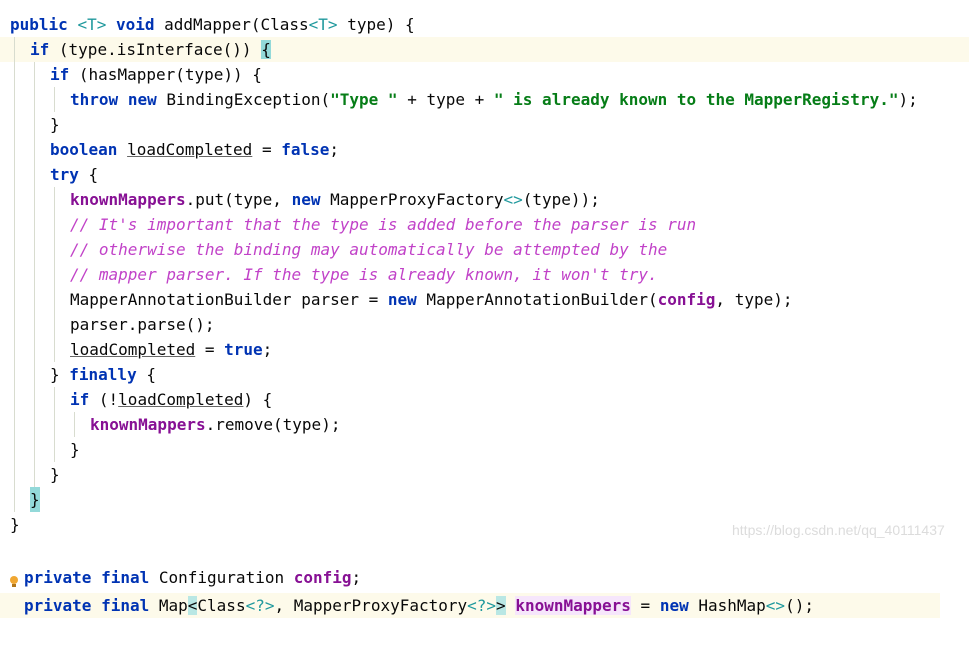 The height and width of the screenshot is (668, 969). What do you see at coordinates (371, 605) in the screenshot?
I see `type: , MapperProxyFactory` at bounding box center [371, 605].